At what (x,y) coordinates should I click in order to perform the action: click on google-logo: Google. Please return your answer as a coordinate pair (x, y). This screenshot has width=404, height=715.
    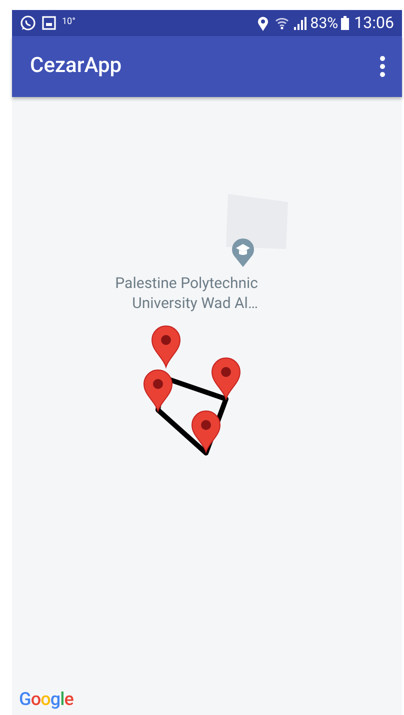
    Looking at the image, I should click on (46, 700).